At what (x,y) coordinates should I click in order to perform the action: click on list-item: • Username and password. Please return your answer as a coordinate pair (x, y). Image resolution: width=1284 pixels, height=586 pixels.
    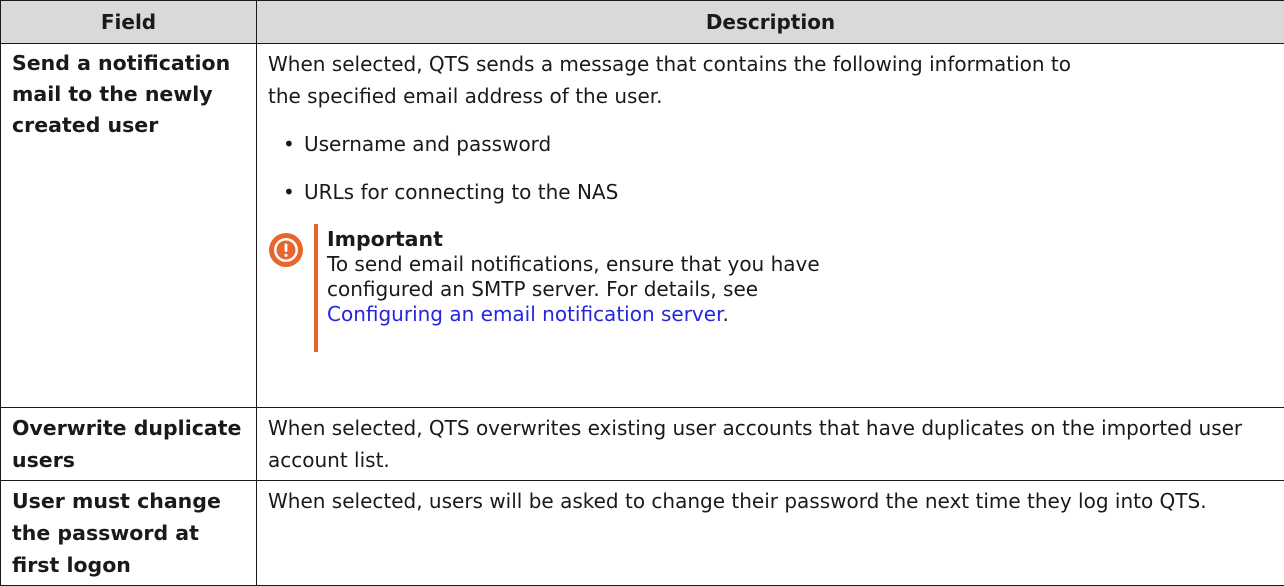
    Looking at the image, I should click on (771, 144).